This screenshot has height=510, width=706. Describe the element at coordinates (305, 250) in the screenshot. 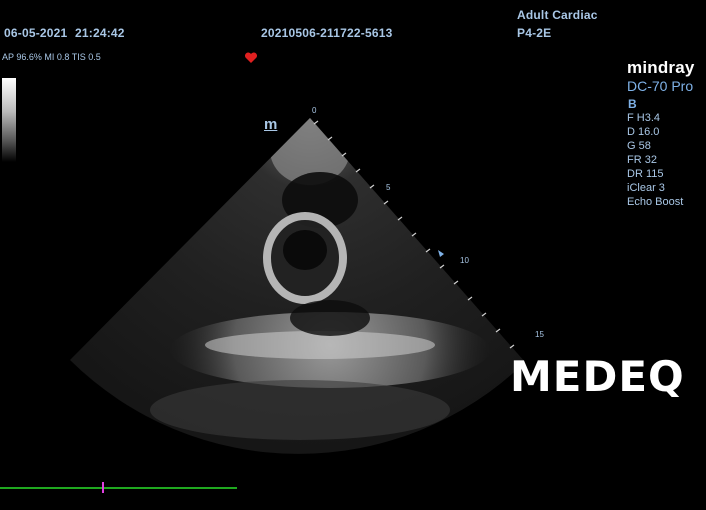

I see `lv-lumen` at that location.